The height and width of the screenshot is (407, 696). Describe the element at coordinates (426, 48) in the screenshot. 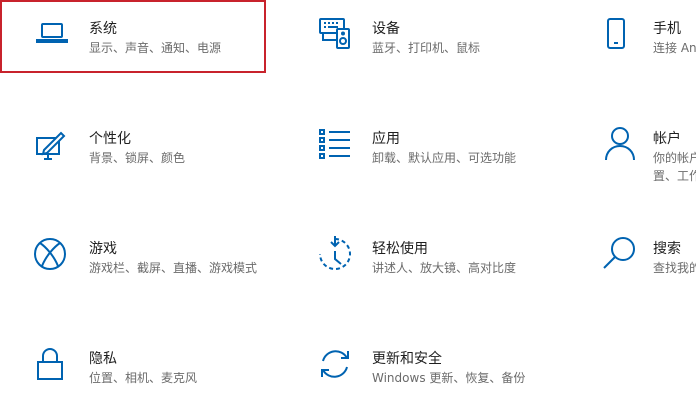

I see `tile-description: 蓝牙、打印机、鼠标` at that location.